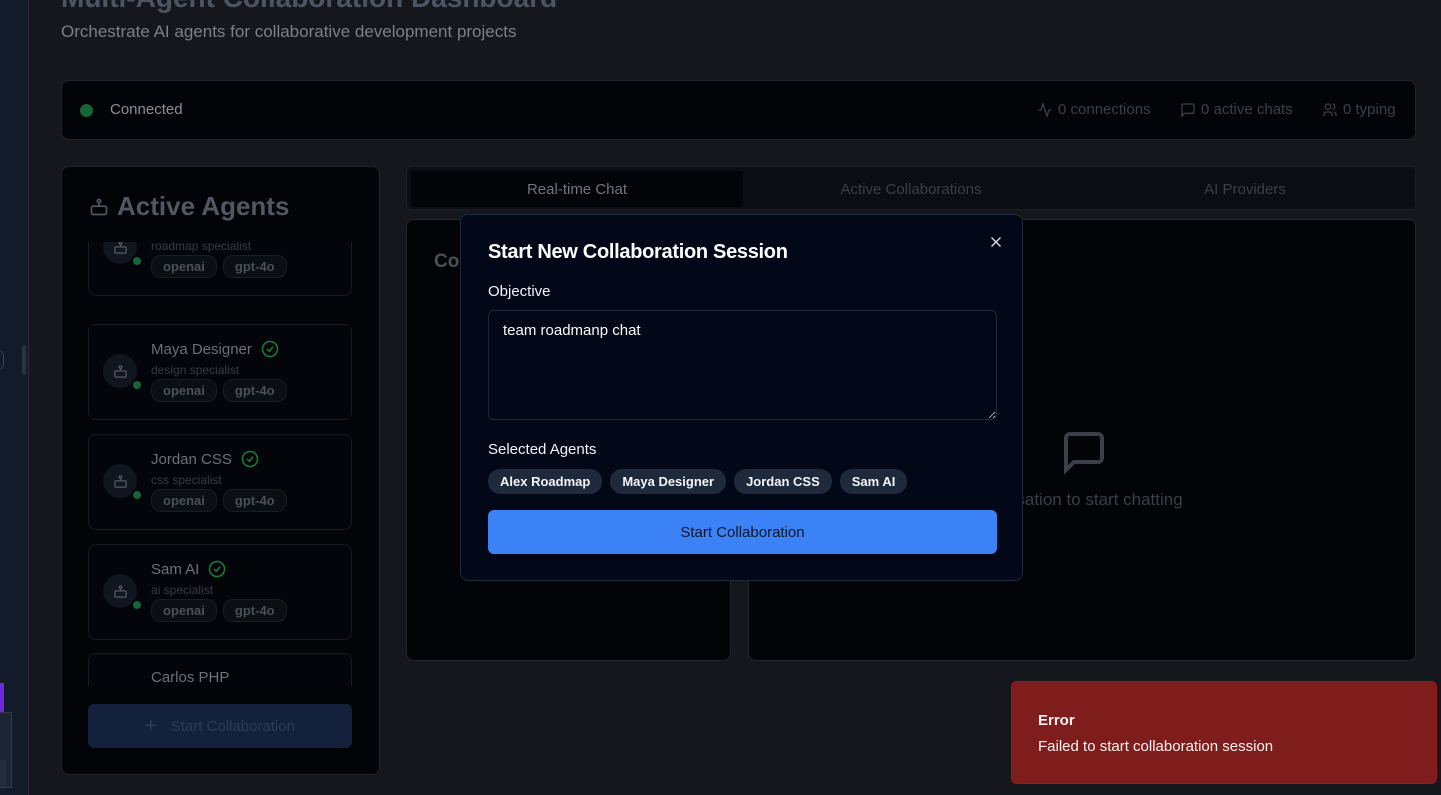 Image resolution: width=1441 pixels, height=795 pixels. Describe the element at coordinates (191, 459) in the screenshot. I see `agent-name: Jordan CSS` at that location.